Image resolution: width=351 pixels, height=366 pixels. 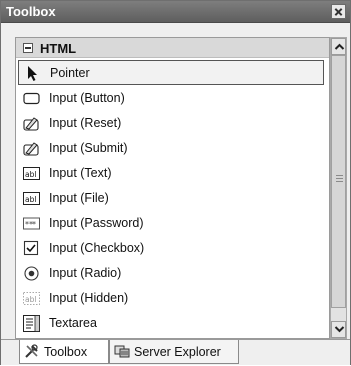 I want to click on item-label: Input (Radio), so click(x=85, y=273).